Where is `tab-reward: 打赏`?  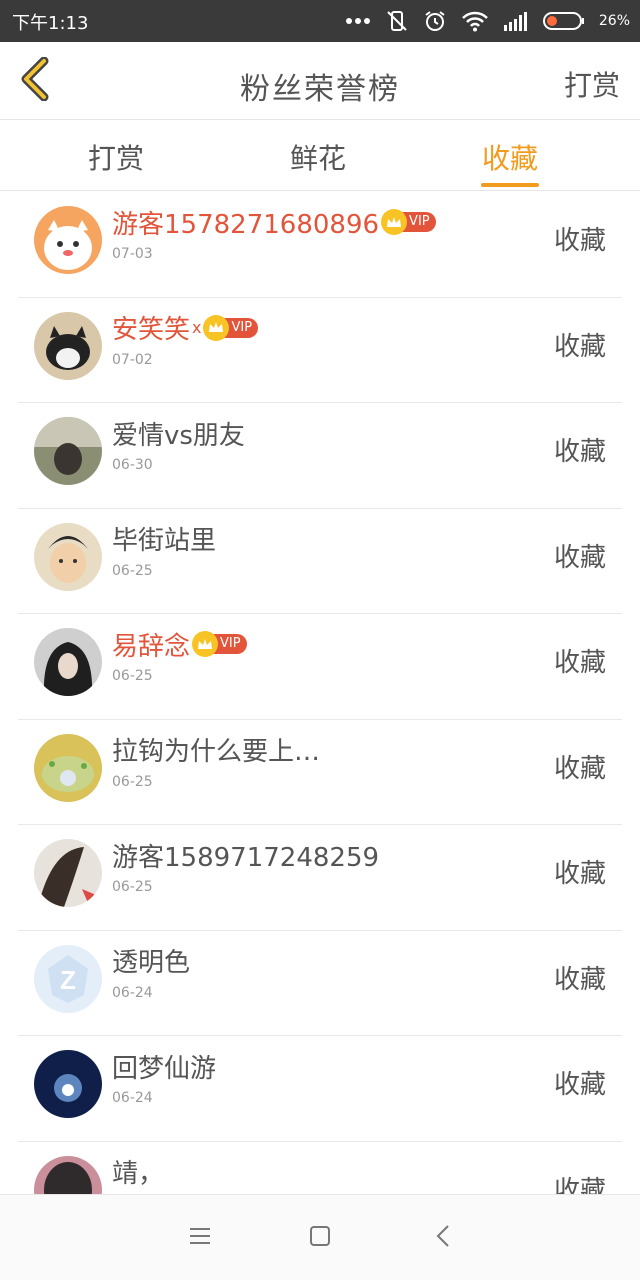 tab-reward: 打赏 is located at coordinates (116, 164).